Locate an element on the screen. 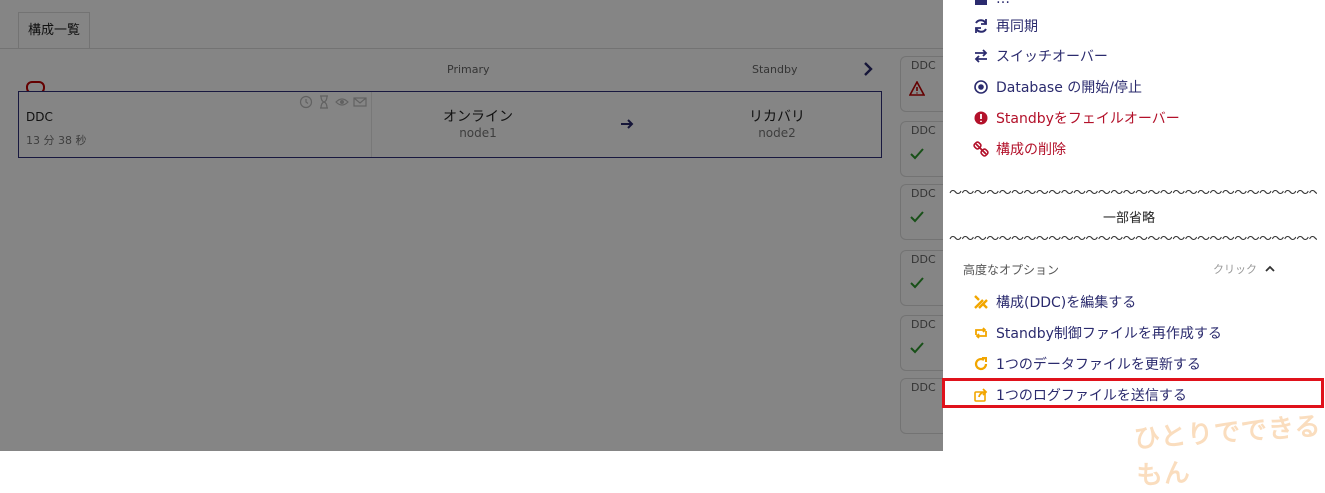 The width and height of the screenshot is (1325, 493). menu-item-resync: 再同期 is located at coordinates (1005, 26).